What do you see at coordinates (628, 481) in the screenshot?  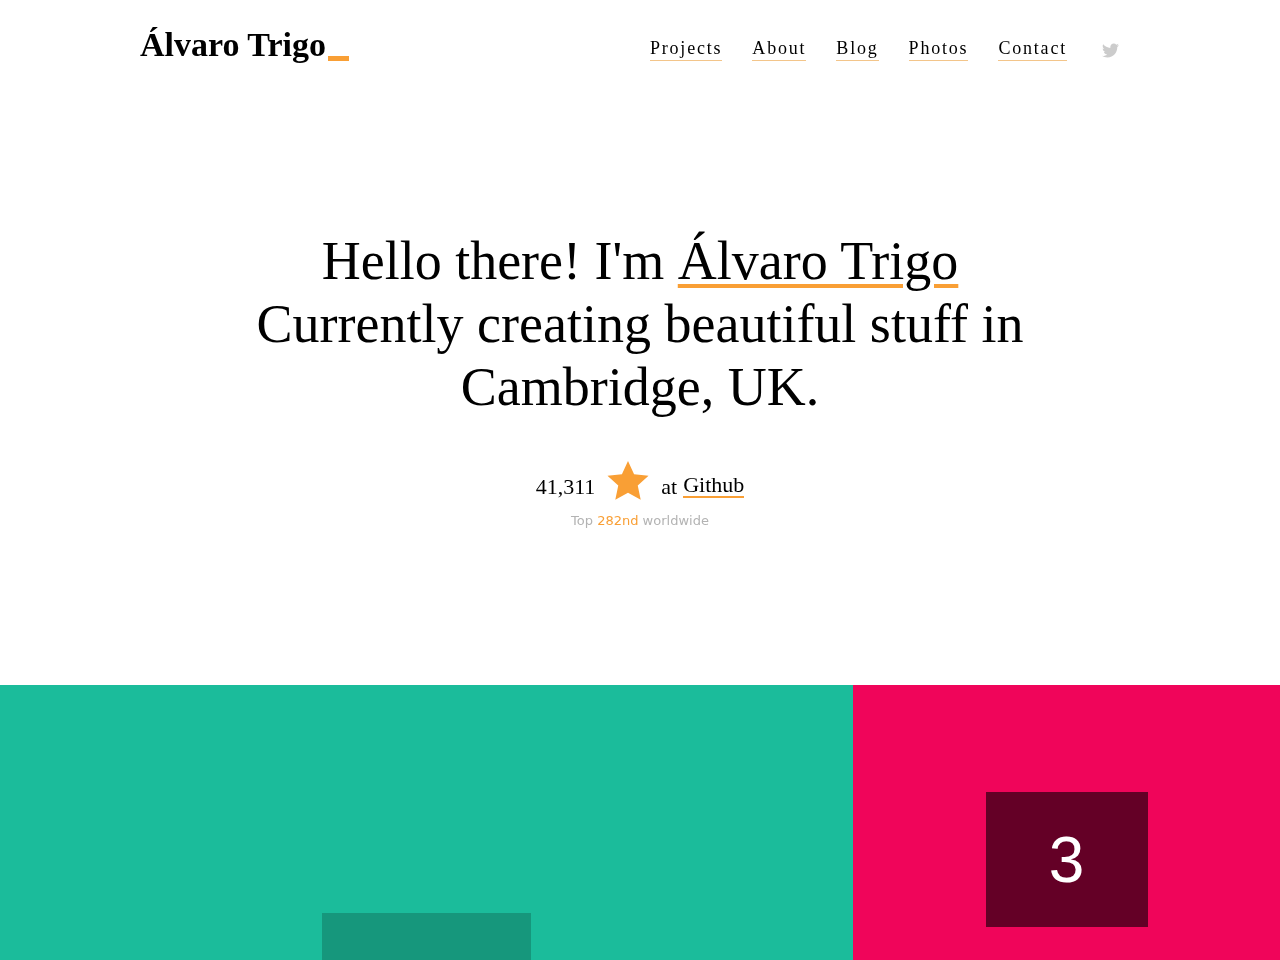 I see `star-icon` at bounding box center [628, 481].